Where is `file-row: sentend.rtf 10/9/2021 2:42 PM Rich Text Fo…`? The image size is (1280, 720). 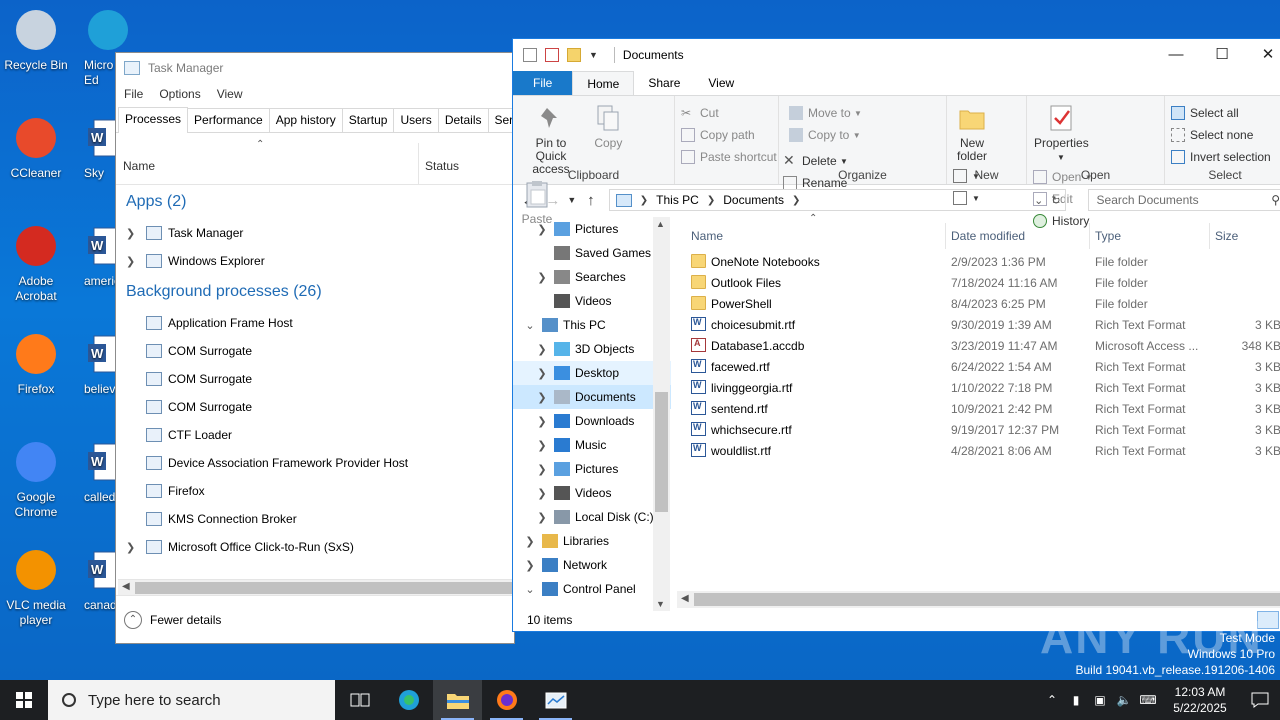
file-row: sentend.rtf 10/9/2021 2:42 PM Rich Text Fo… is located at coordinates (978, 408).